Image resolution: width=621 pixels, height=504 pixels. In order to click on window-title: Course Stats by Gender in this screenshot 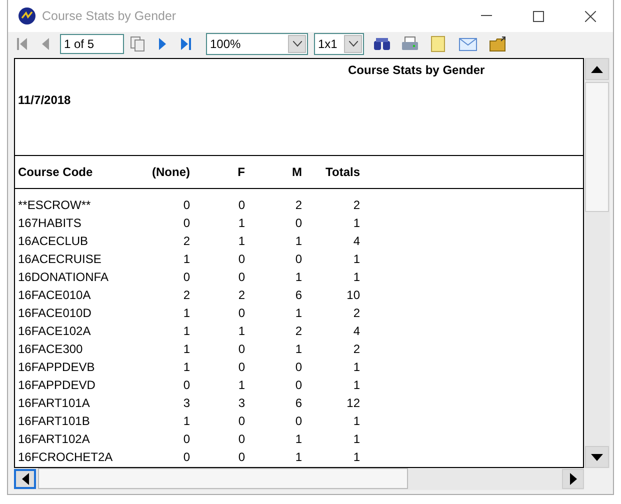, I will do `click(110, 16)`.